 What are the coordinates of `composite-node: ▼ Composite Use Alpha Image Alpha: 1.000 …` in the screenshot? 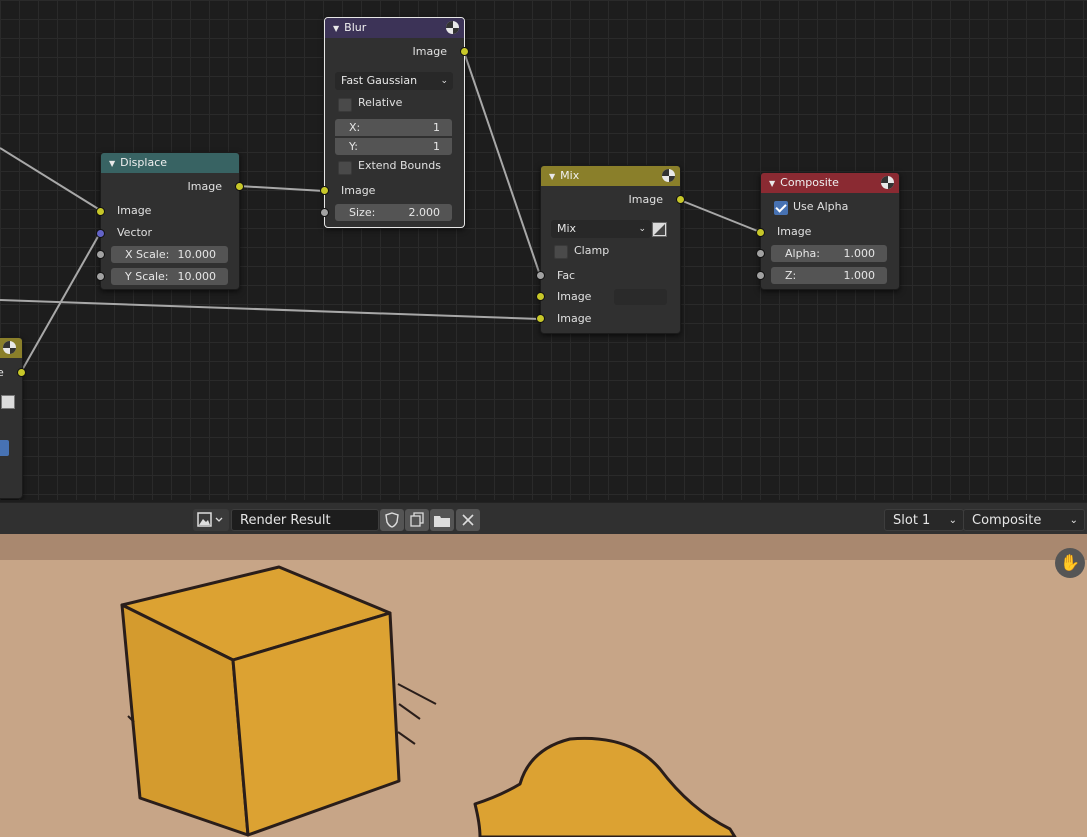 It's located at (830, 231).